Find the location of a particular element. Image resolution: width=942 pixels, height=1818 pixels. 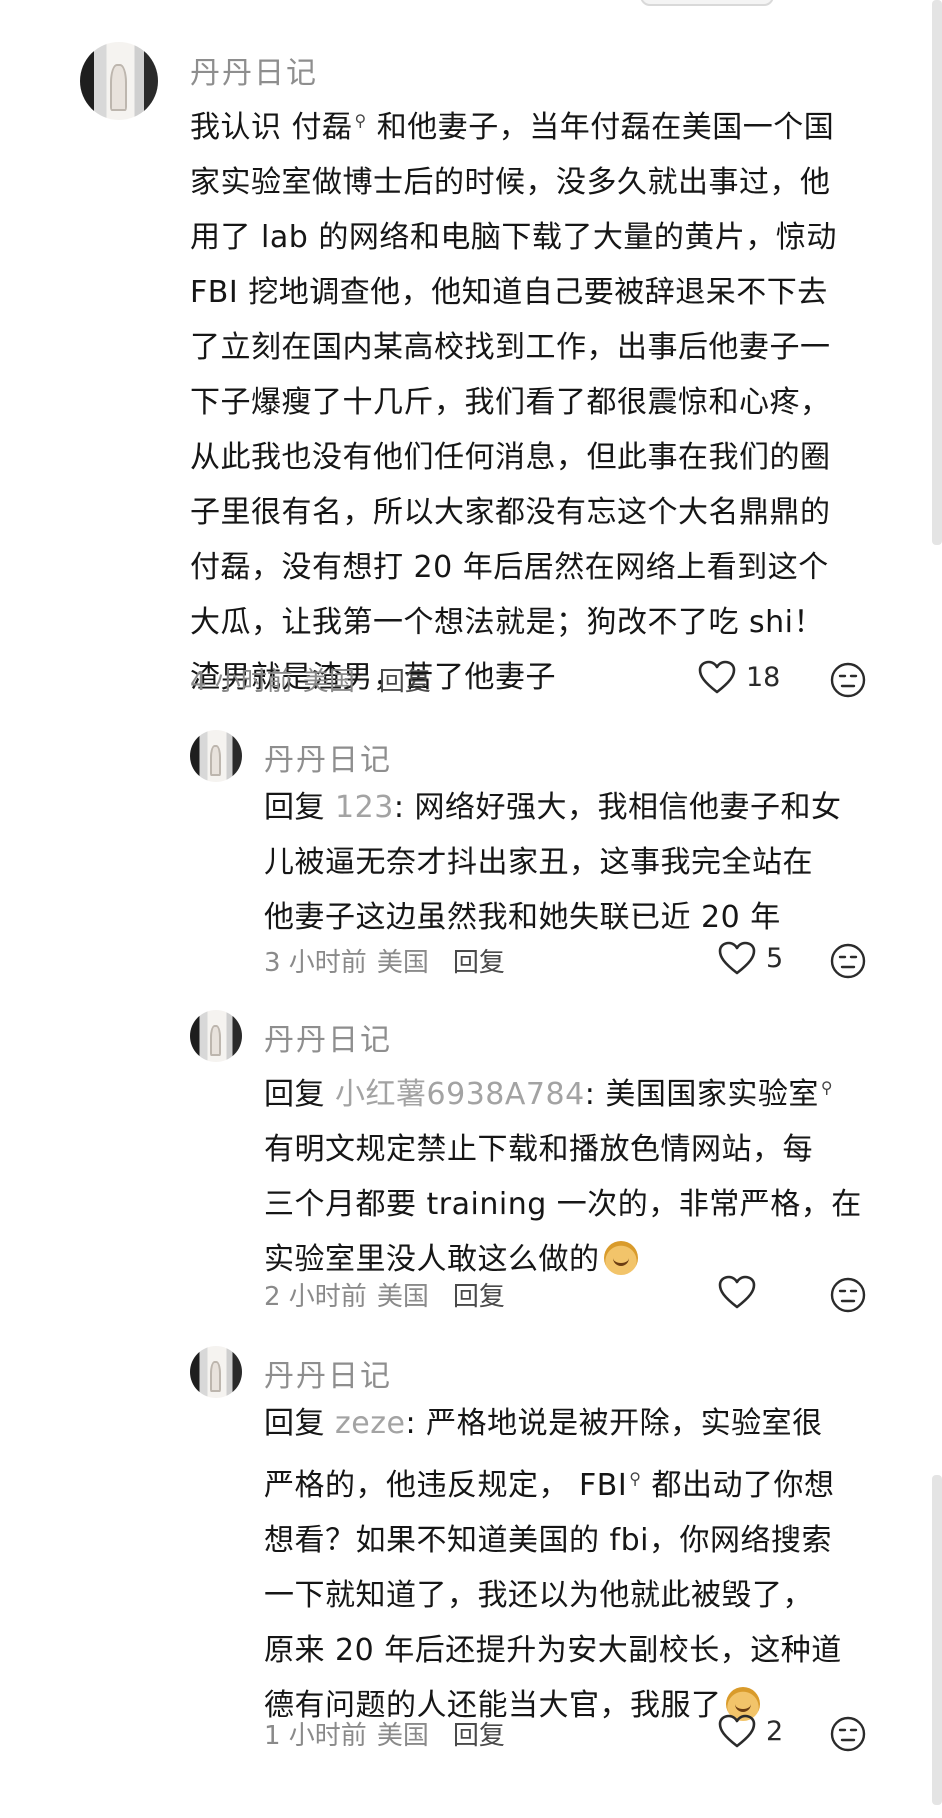

comment-line: 三个月都要 training 一次的，非常严格，在 is located at coordinates (563, 1204).